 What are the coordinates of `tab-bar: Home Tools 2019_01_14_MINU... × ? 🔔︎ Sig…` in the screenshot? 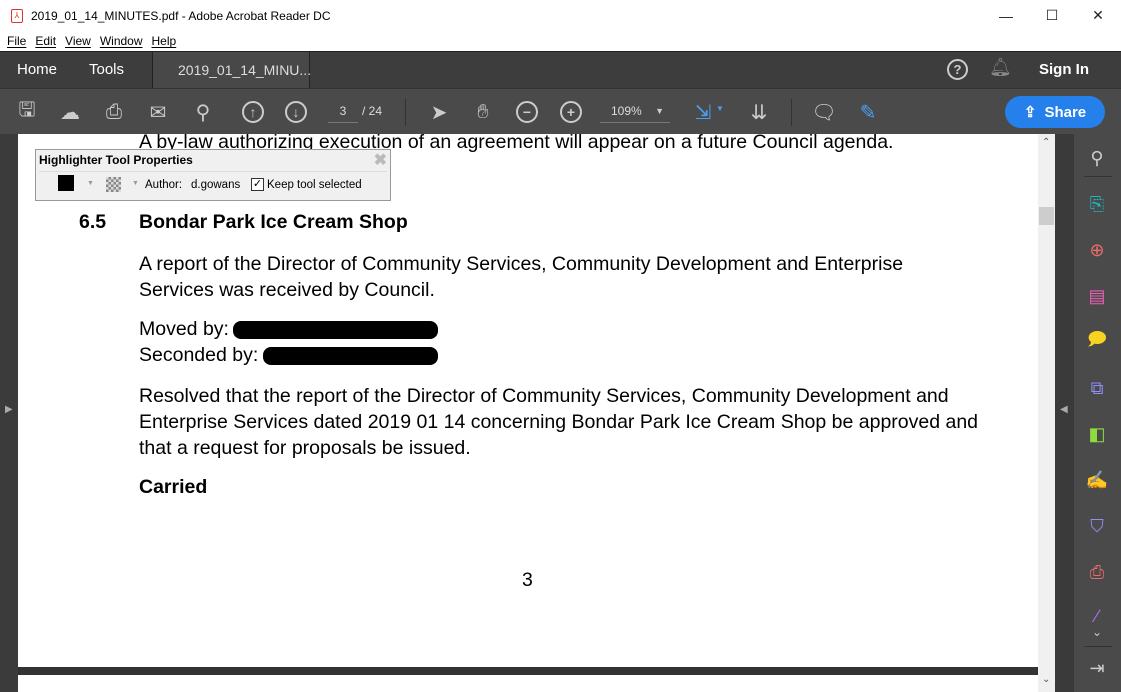 It's located at (560, 82).